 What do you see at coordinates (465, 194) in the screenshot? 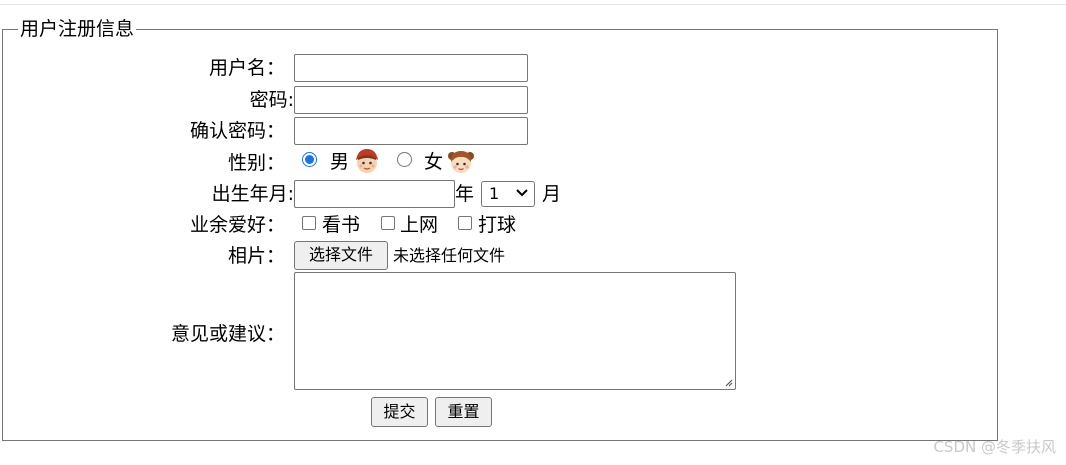
I see `year-unit-label: 年` at bounding box center [465, 194].